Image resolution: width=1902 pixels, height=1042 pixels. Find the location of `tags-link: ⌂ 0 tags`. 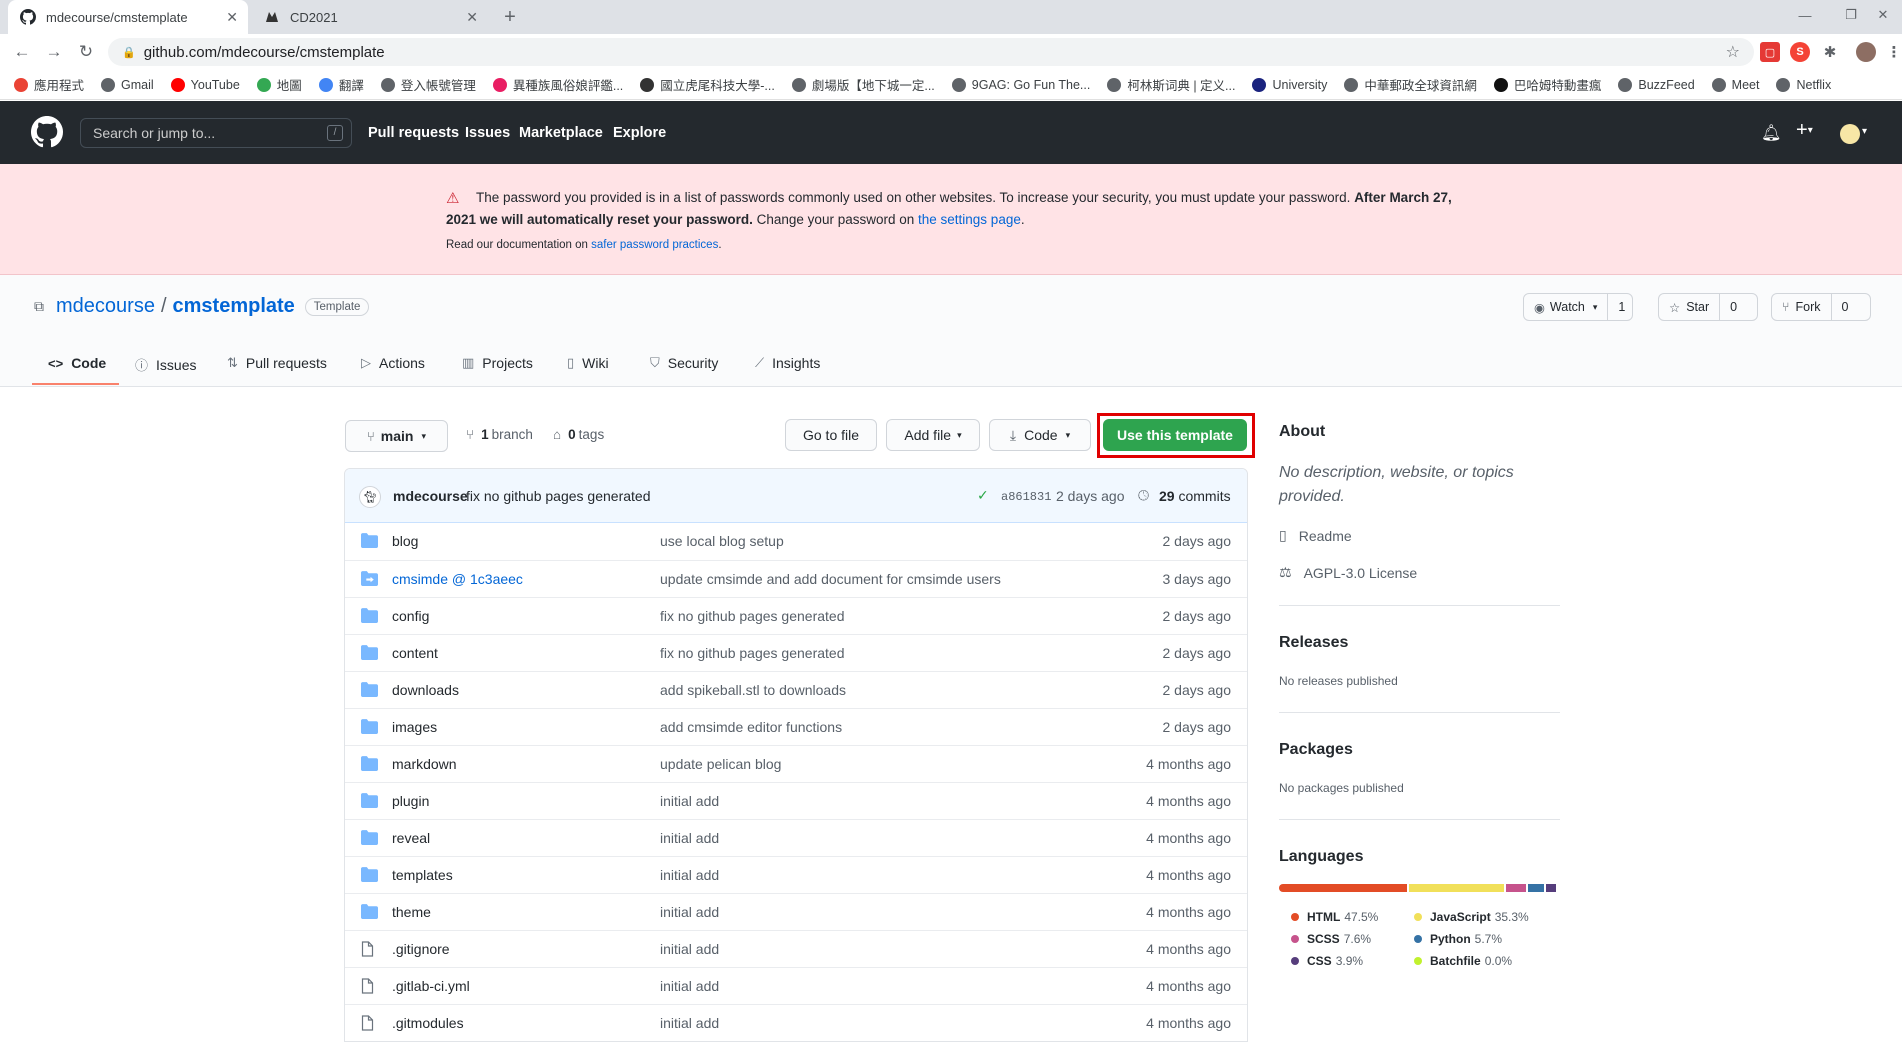

tags-link: ⌂ 0 tags is located at coordinates (578, 434).